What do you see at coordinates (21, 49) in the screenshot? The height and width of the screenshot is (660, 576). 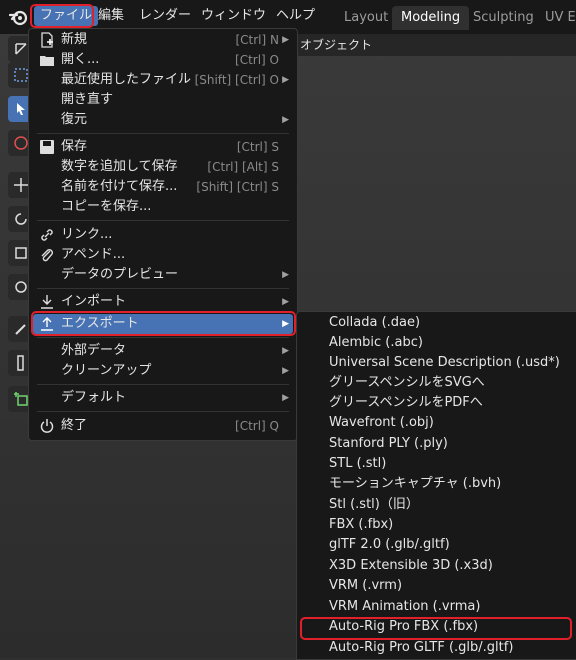 I see `axes-icon` at bounding box center [21, 49].